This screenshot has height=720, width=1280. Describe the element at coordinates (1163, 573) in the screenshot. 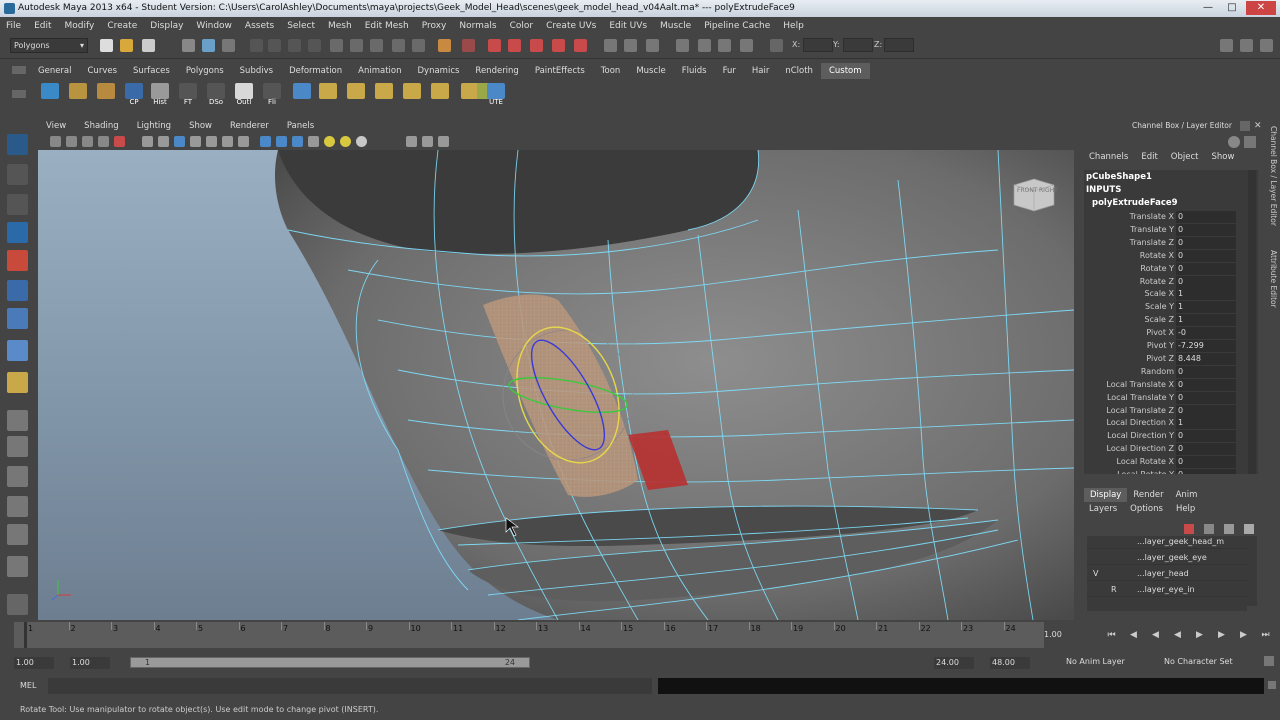

I see `layer-name: ...layer_head` at that location.